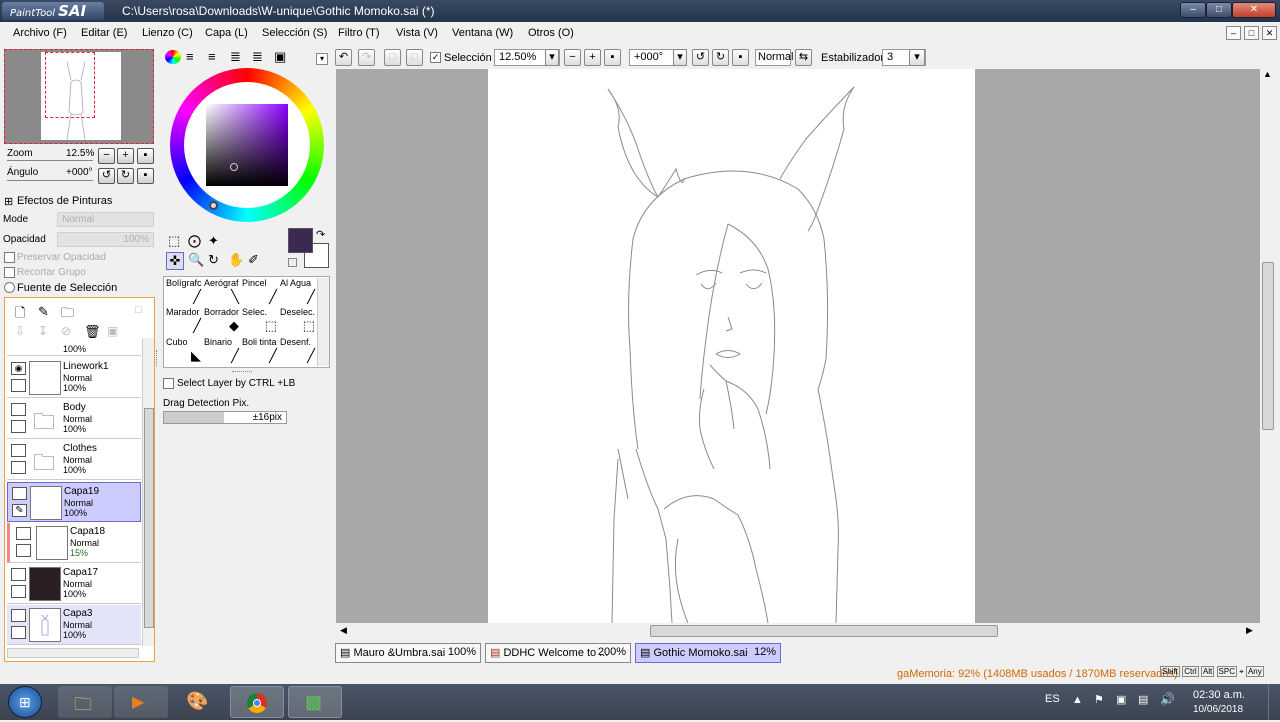 The width and height of the screenshot is (1280, 722). What do you see at coordinates (1121, 699) in the screenshot?
I see `device-icon: ▣` at bounding box center [1121, 699].